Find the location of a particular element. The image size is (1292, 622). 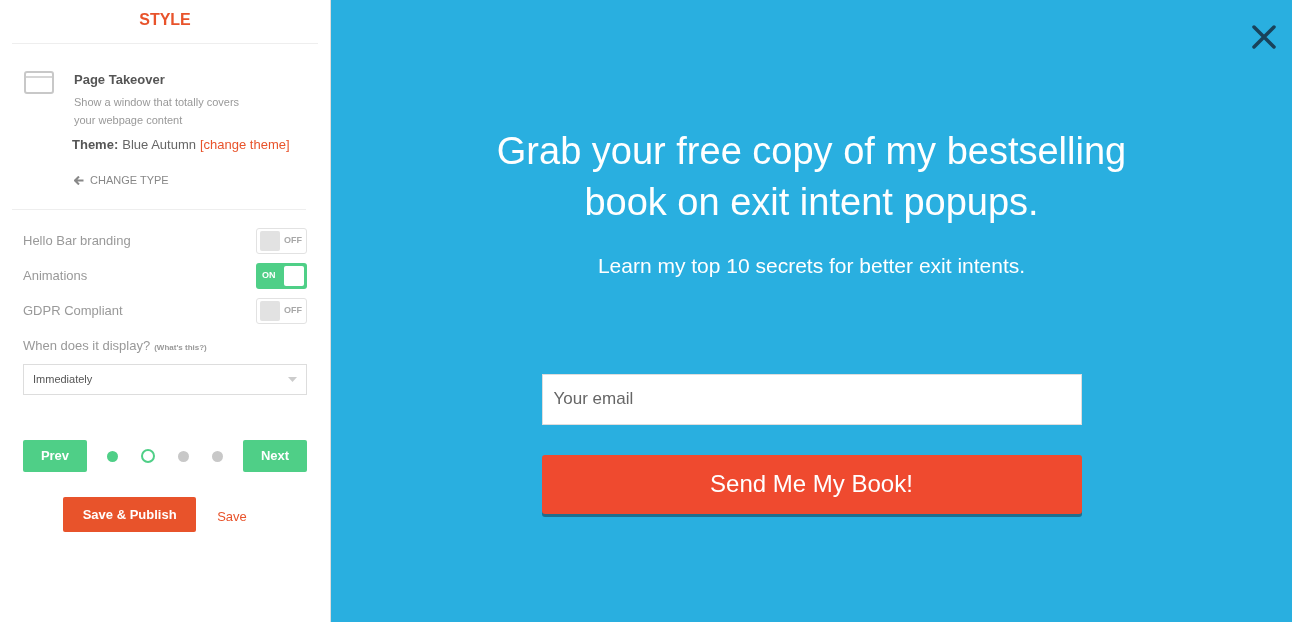

email-field: Your email is located at coordinates (811, 399).